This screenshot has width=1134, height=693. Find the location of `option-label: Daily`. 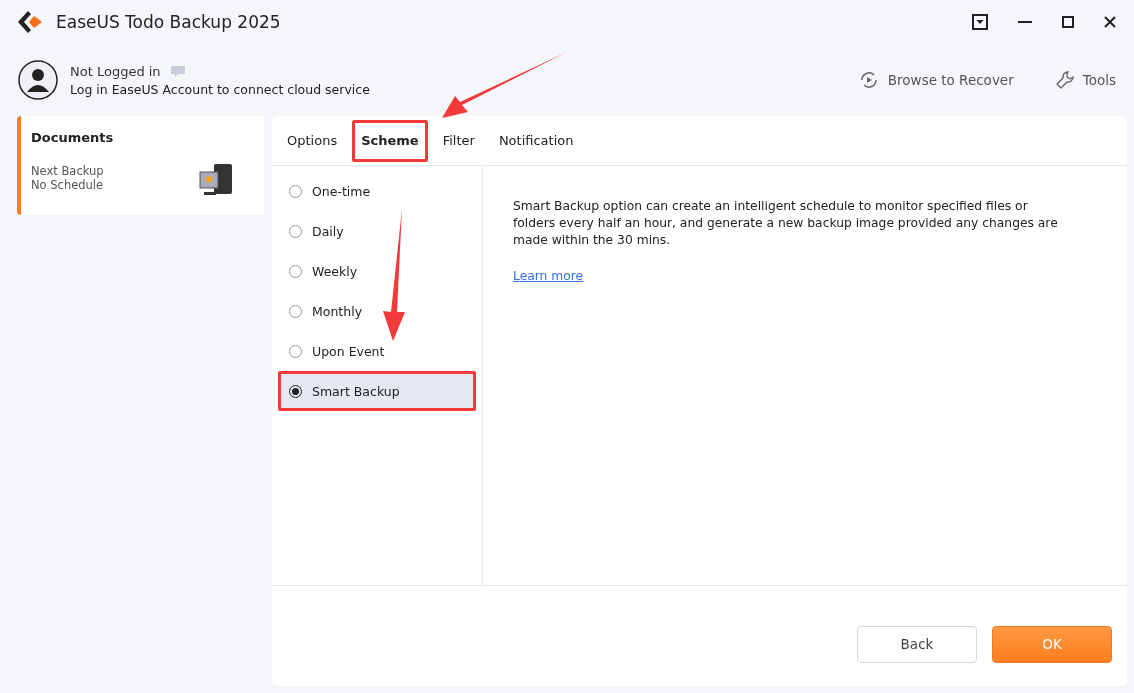

option-label: Daily is located at coordinates (328, 231).